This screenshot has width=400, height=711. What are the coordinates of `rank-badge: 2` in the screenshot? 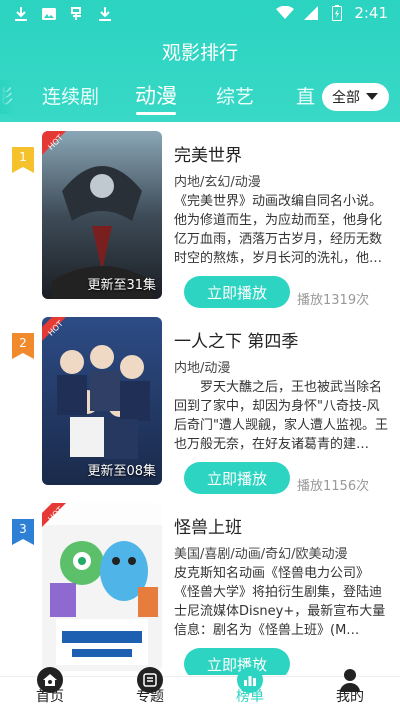 It's located at (23, 346).